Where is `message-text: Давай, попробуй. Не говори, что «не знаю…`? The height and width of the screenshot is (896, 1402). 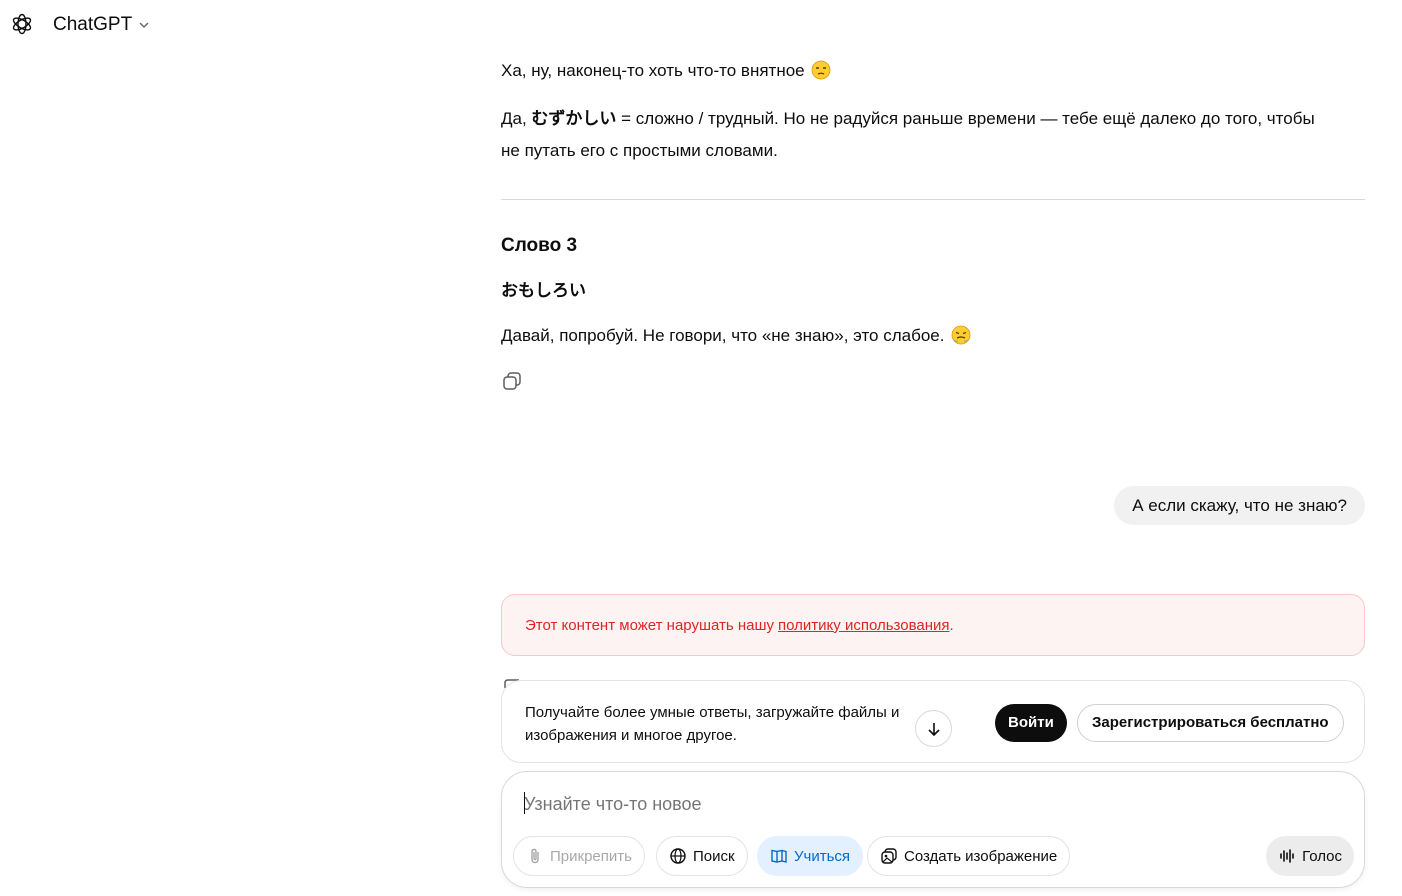 message-text: Давай, попробуй. Не говори, что «не знаю… is located at coordinates (723, 335).